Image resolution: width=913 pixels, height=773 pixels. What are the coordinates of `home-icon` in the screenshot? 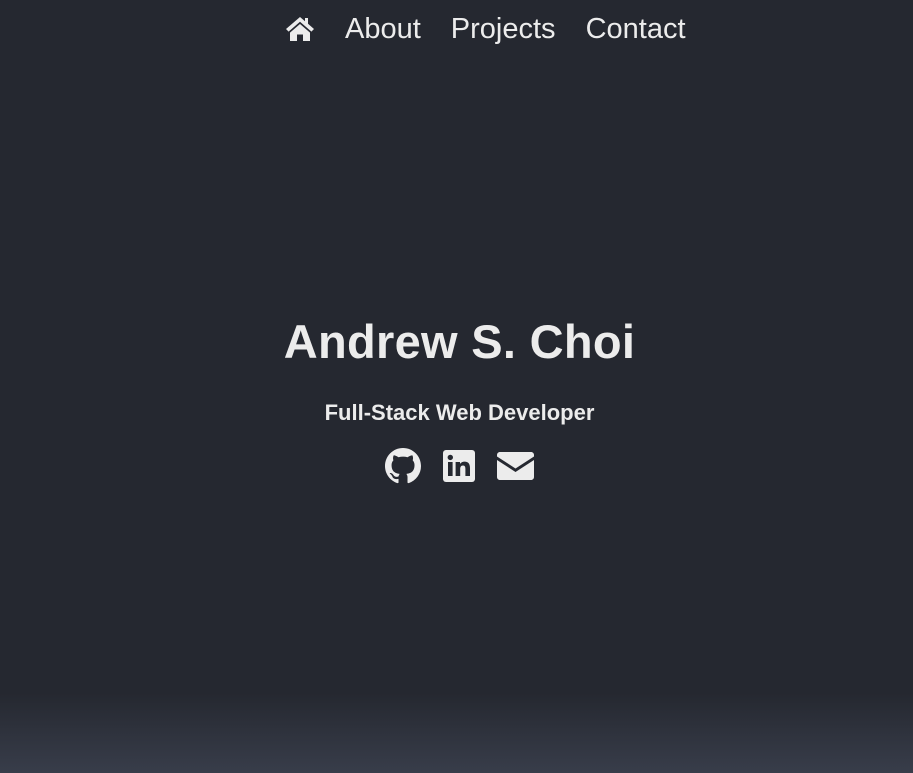 It's located at (300, 29).